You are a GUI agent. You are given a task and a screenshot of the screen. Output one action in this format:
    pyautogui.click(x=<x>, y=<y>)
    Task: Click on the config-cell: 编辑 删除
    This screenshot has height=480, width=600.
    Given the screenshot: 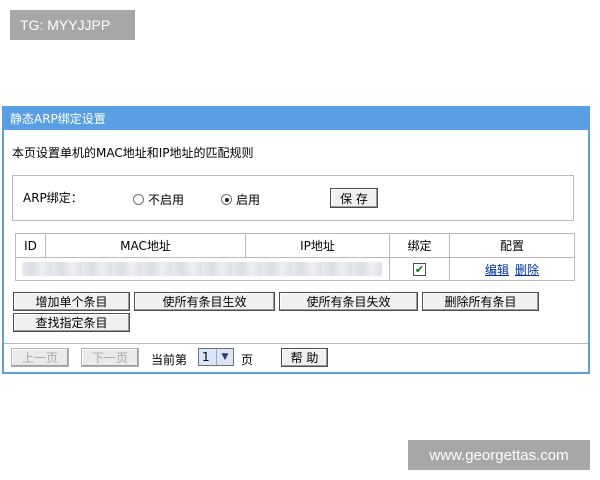 What is the action you would take?
    pyautogui.click(x=512, y=269)
    